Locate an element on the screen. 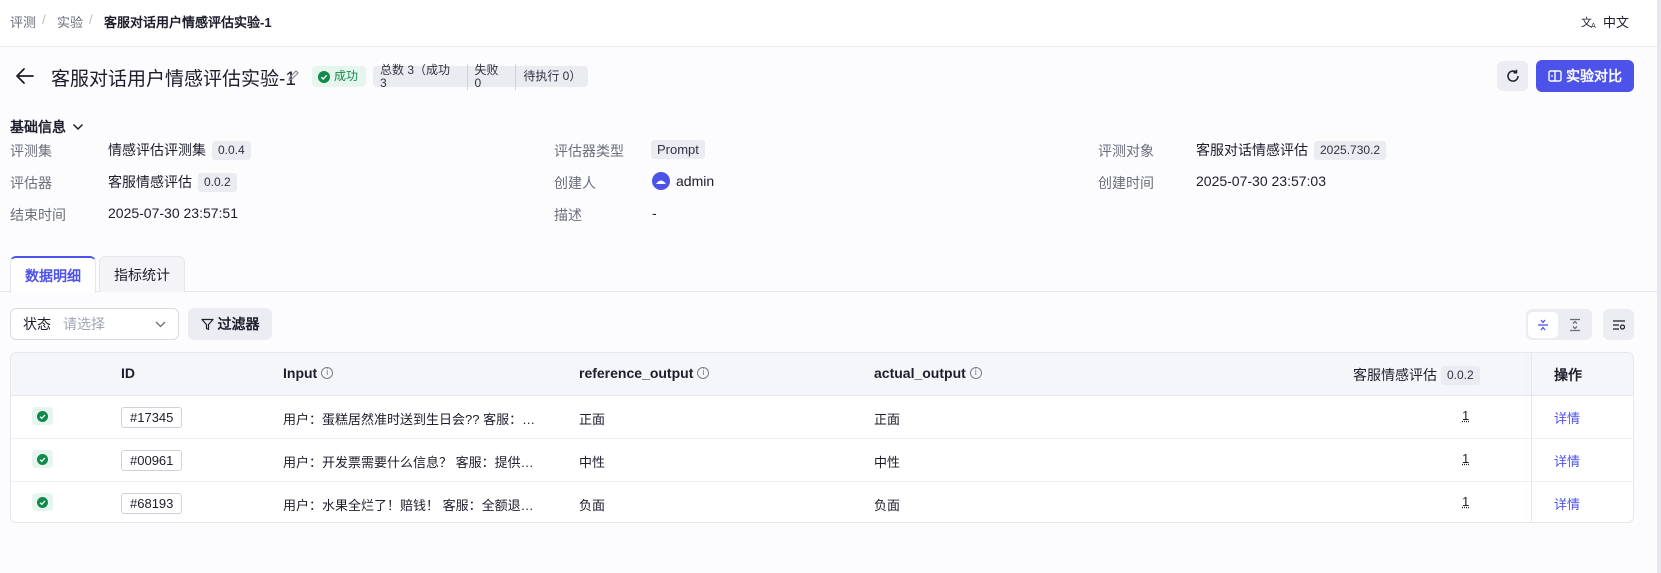 The width and height of the screenshot is (1661, 573). evaluator-type-badge: Prompt is located at coordinates (678, 149).